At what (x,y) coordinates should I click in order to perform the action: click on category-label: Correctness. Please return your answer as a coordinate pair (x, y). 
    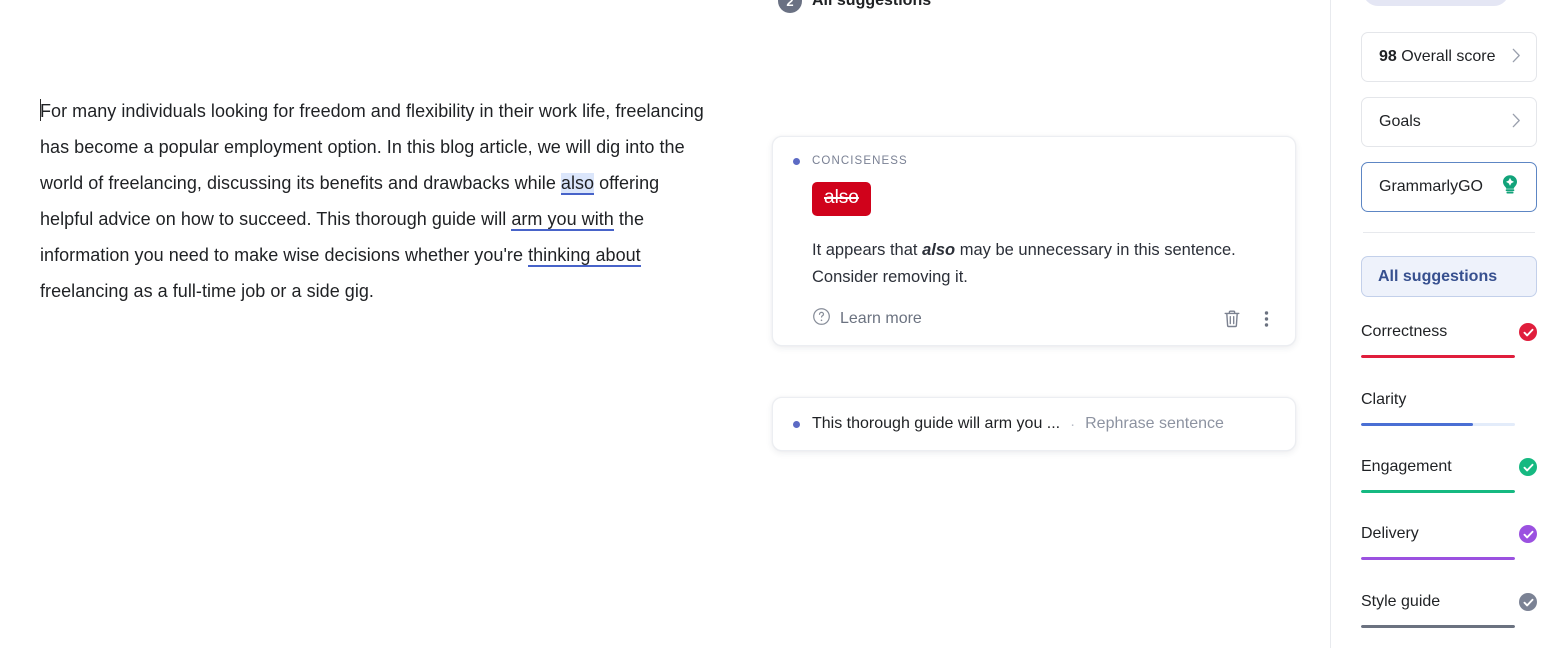
    Looking at the image, I should click on (1404, 331).